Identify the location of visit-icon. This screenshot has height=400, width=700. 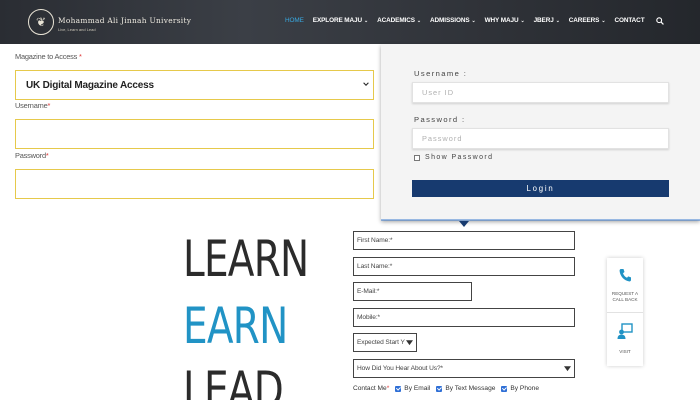
(625, 331).